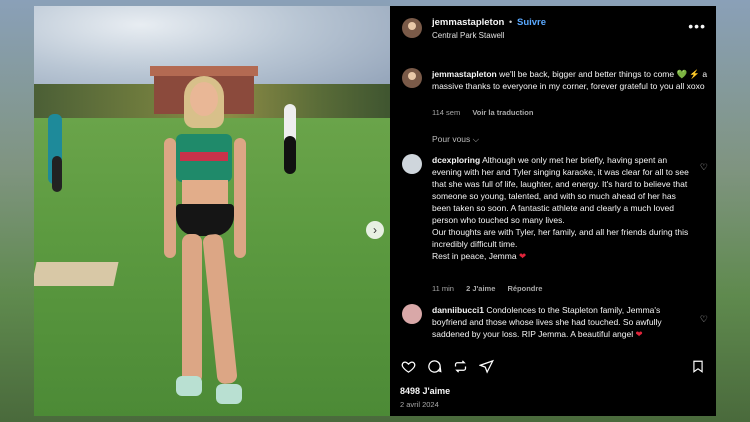  I want to click on comment-time: 11 min, so click(443, 288).